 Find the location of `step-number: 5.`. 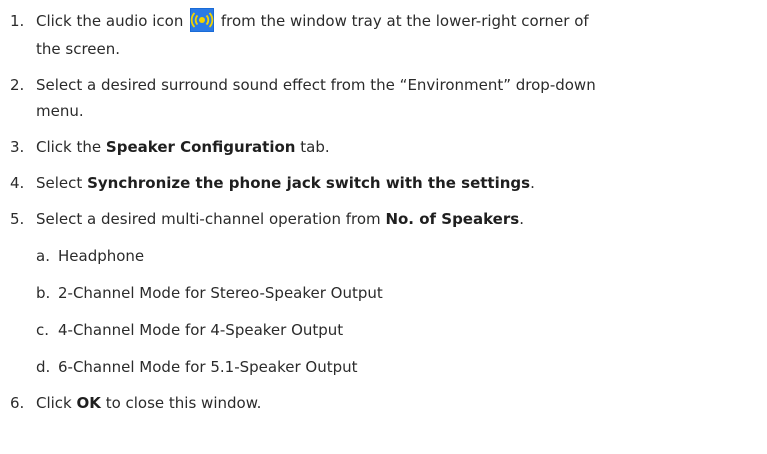

step-number: 5. is located at coordinates (17, 219).